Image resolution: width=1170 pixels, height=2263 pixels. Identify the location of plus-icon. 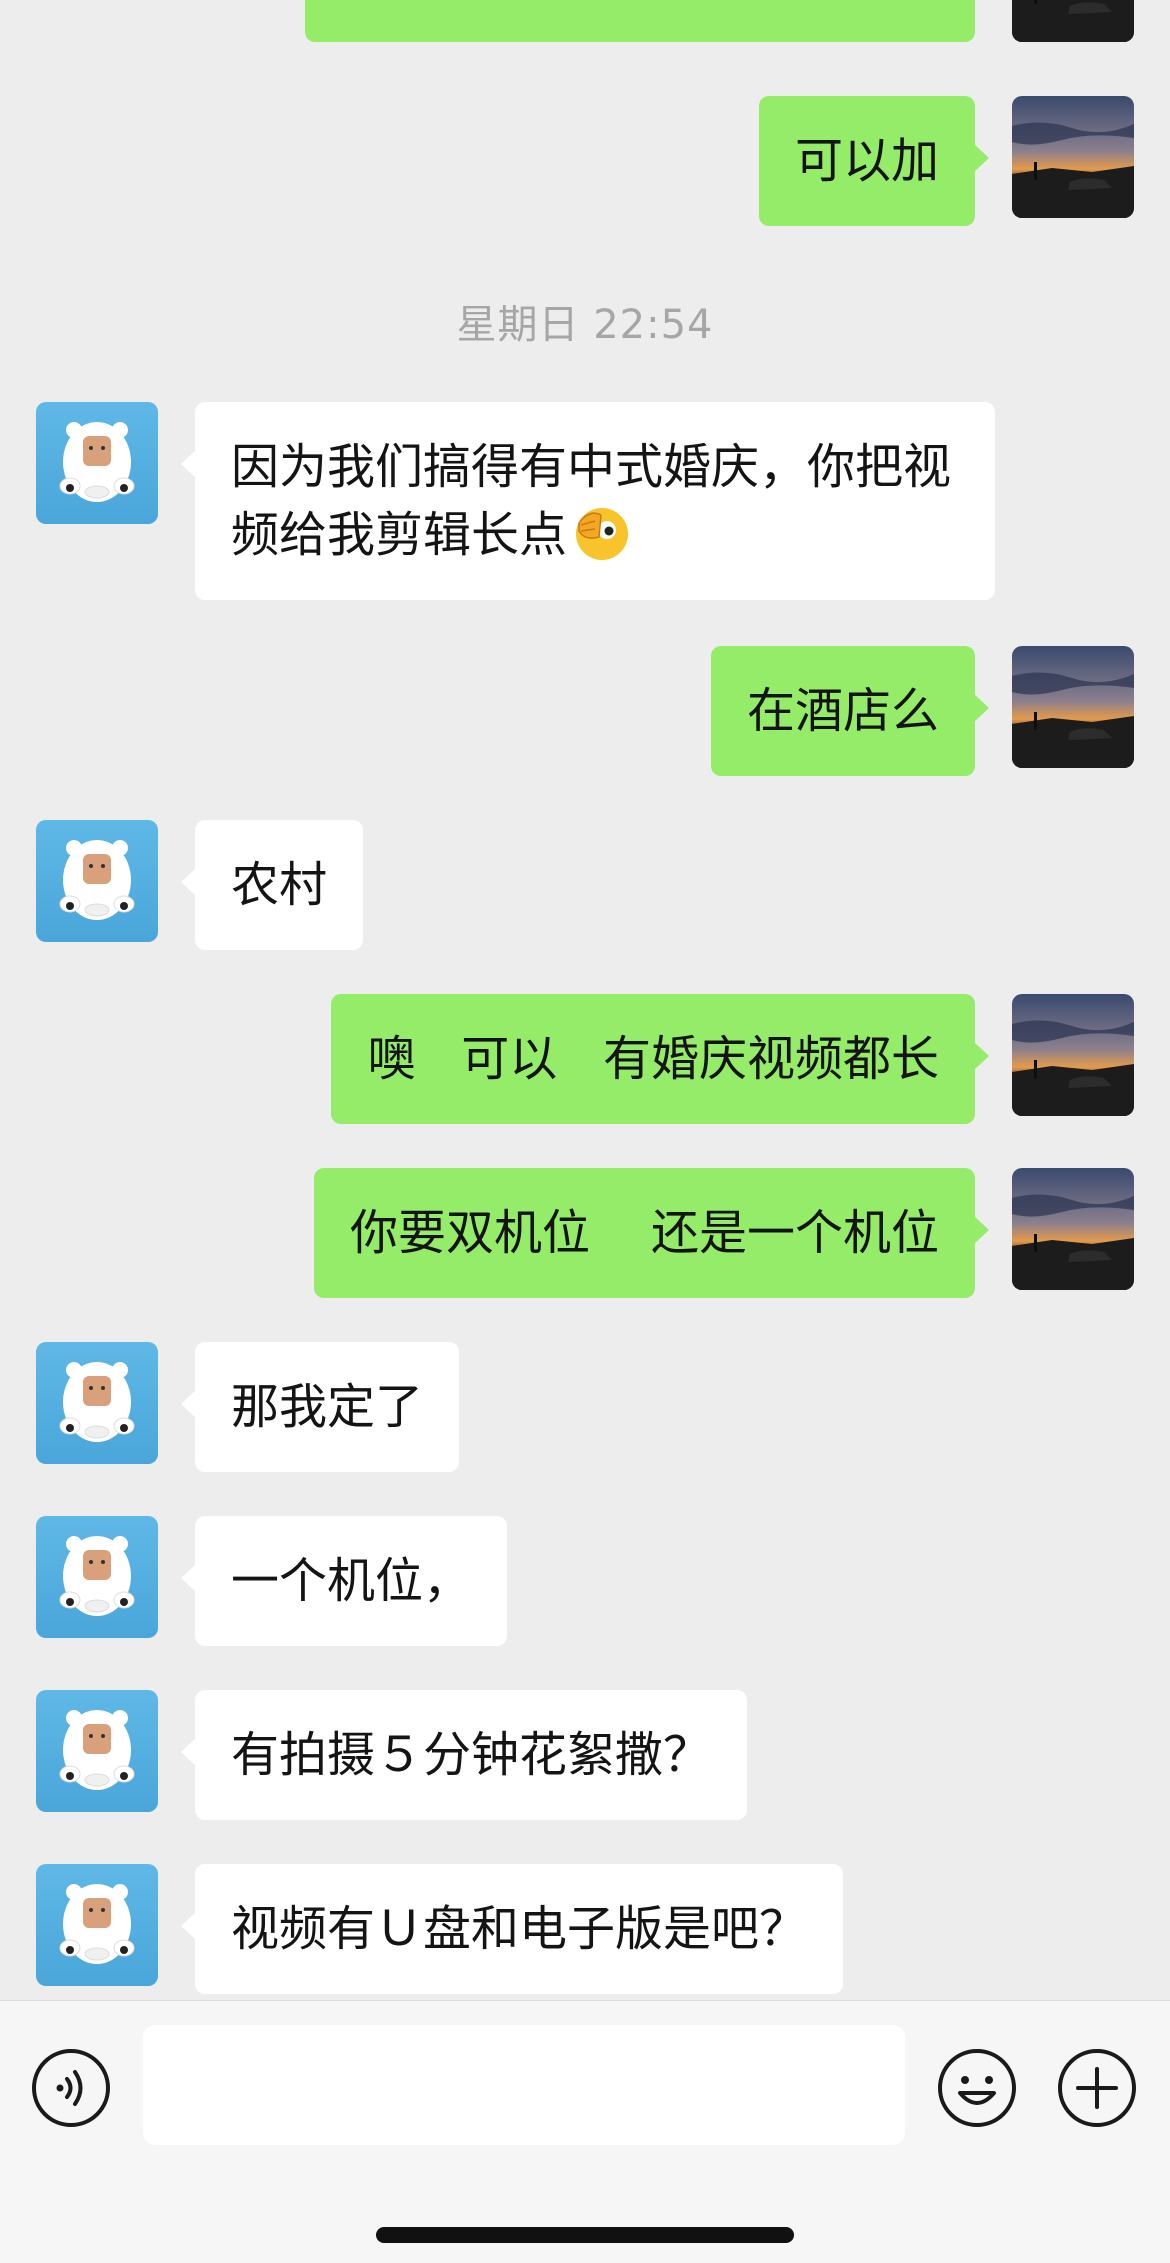
(1097, 2088).